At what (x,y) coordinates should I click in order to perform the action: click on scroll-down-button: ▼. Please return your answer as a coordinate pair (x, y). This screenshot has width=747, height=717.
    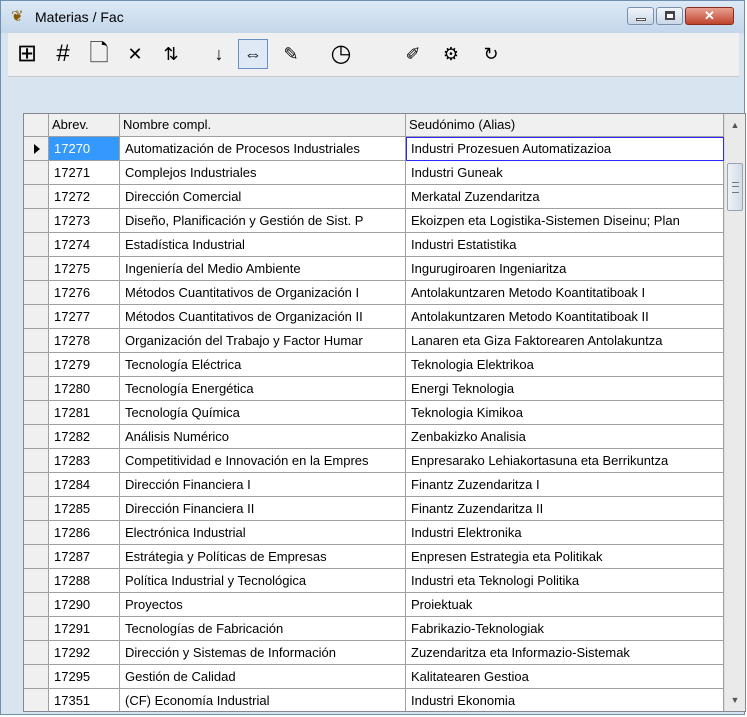
    Looking at the image, I should click on (735, 700).